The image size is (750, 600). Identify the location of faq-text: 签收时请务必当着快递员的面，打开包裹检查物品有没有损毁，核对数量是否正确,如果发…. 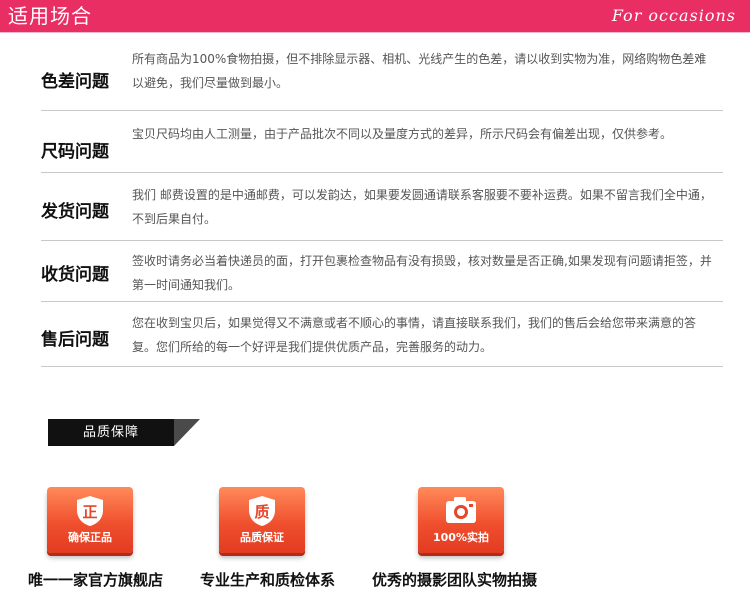
(422, 273).